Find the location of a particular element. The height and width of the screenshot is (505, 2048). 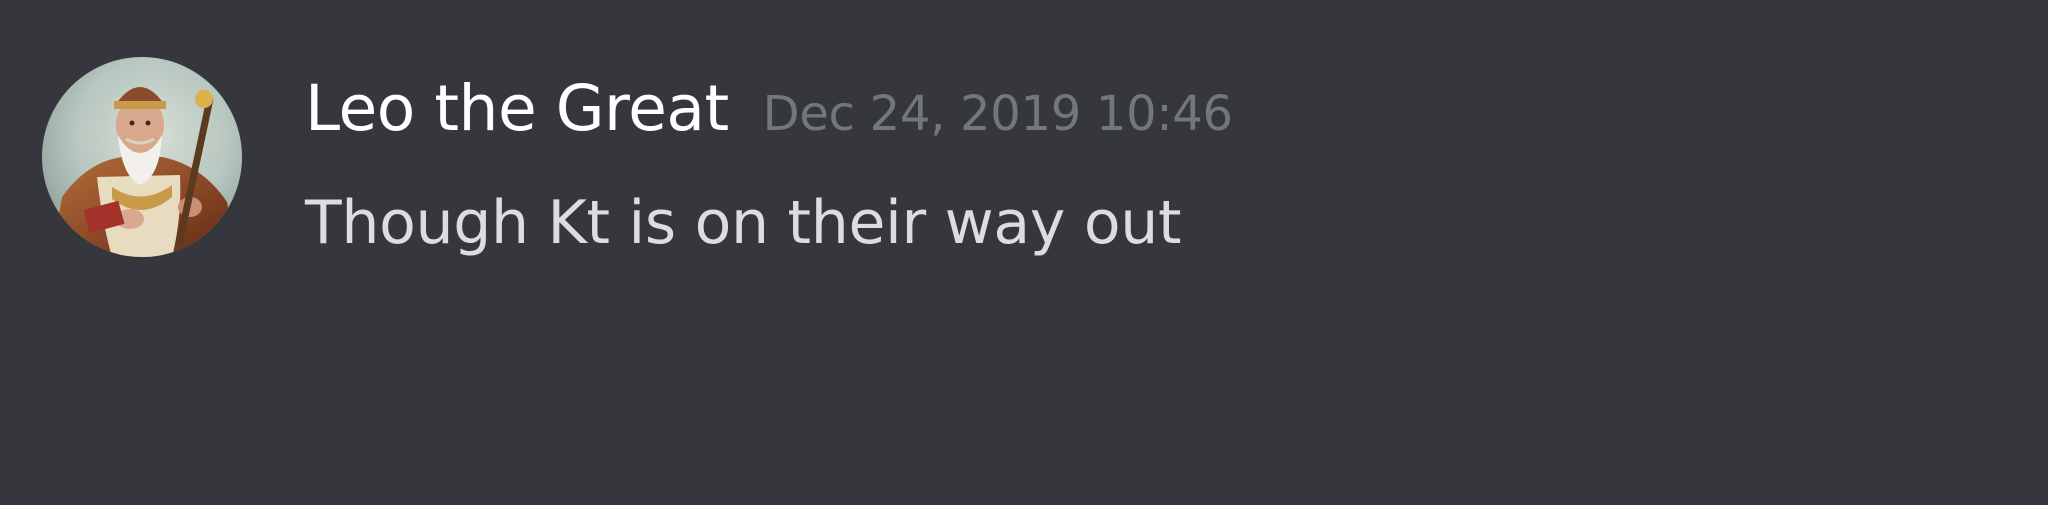

username: Leo the Great is located at coordinates (517, 108).